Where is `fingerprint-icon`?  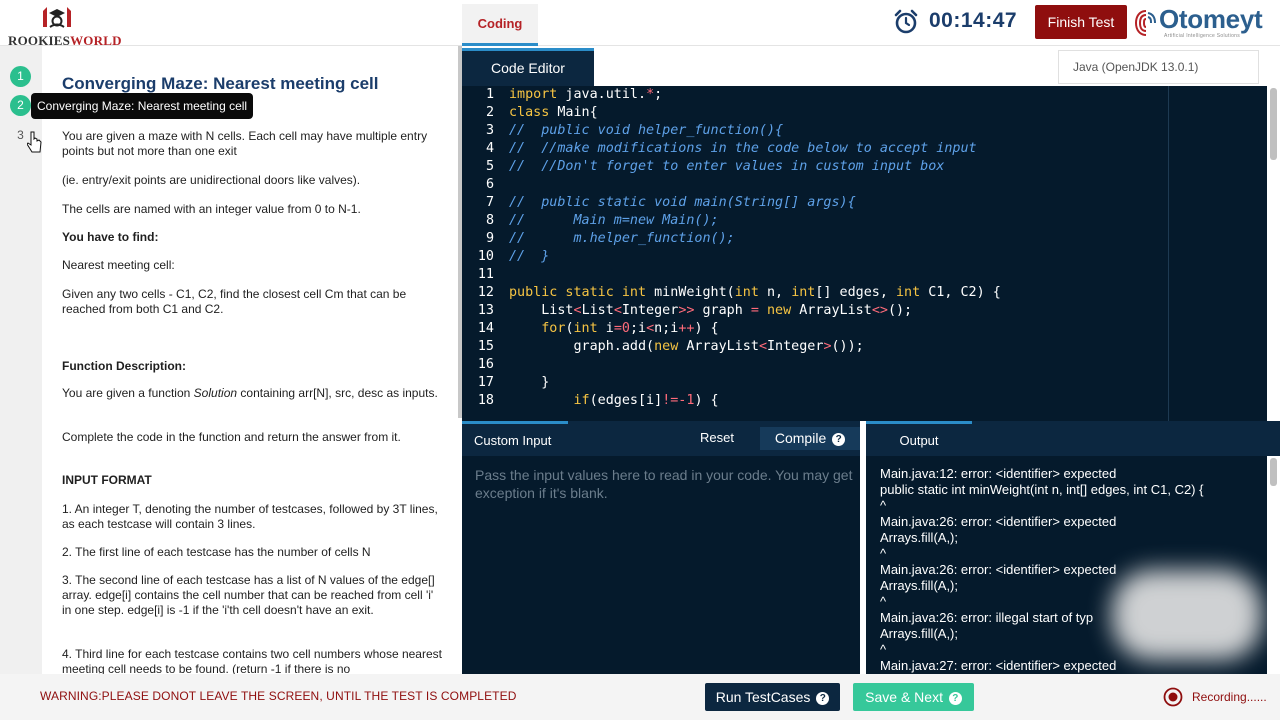
fingerprint-icon is located at coordinates (1145, 23).